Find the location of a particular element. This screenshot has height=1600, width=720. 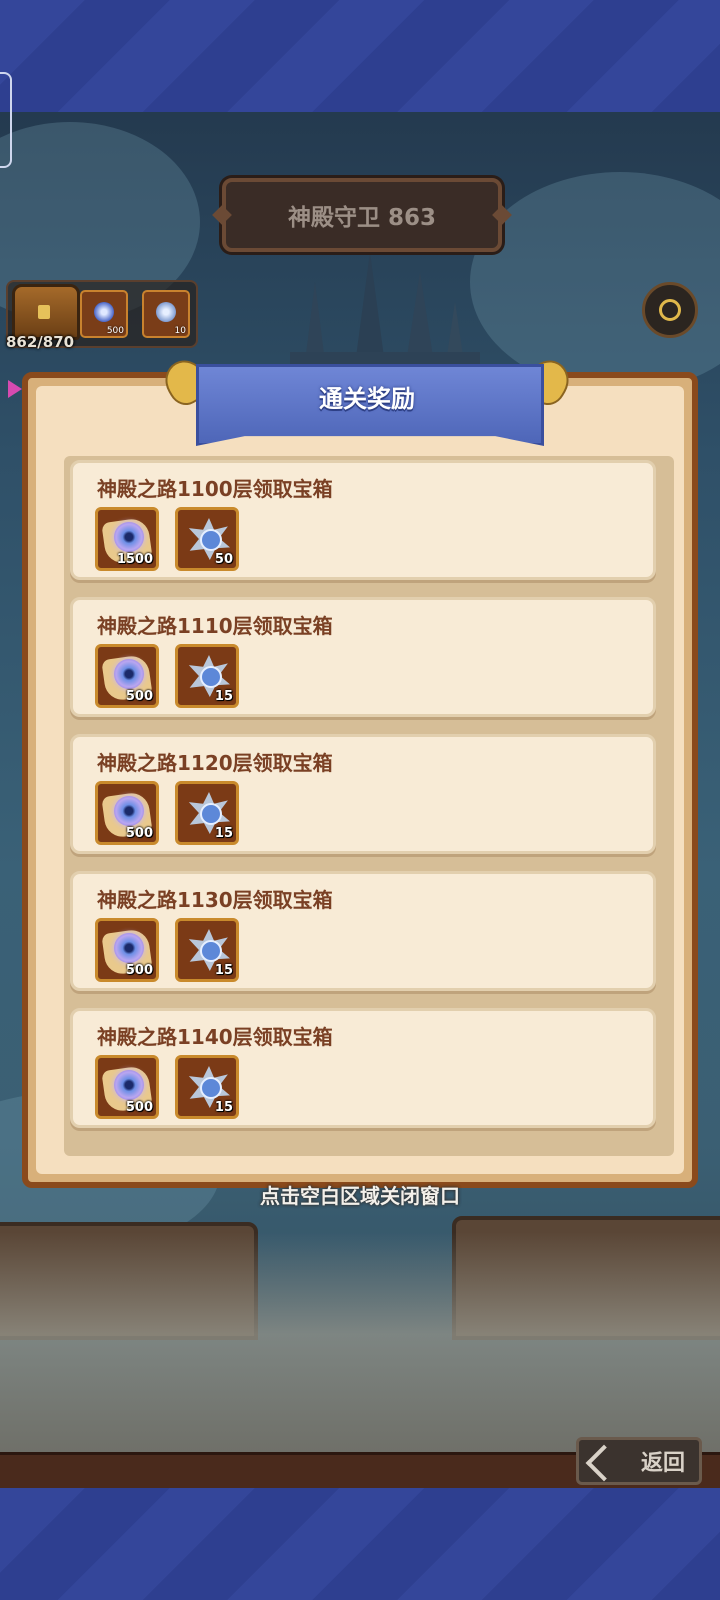

star-ore-icon is located at coordinates (166, 312).